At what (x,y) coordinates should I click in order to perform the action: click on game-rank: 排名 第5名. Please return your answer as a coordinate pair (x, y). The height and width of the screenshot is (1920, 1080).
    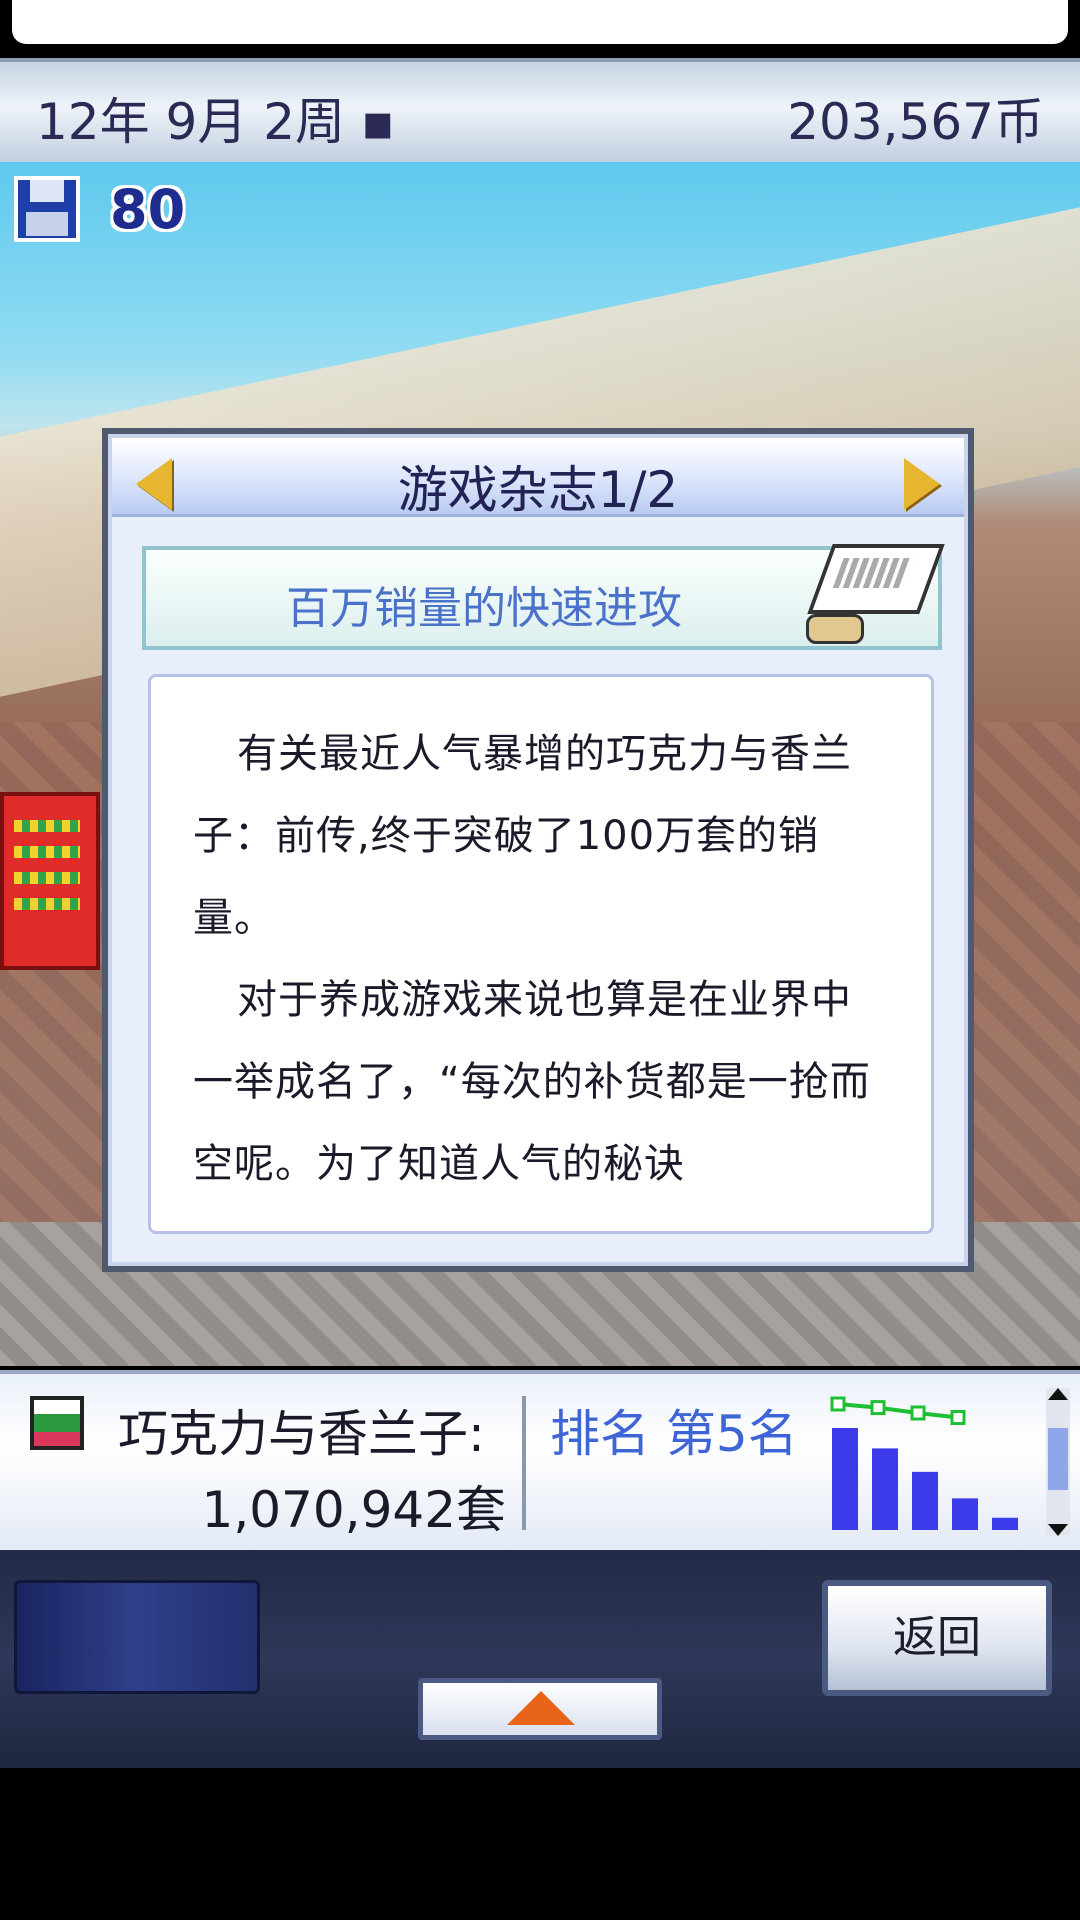
    Looking at the image, I should click on (674, 1434).